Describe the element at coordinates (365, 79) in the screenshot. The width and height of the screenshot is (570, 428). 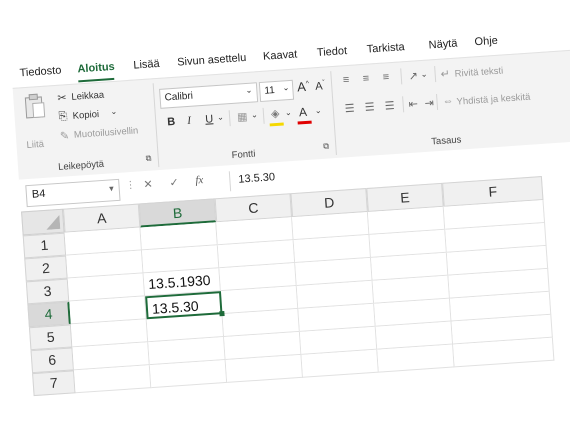
I see `align-middle-icon: ≡` at that location.